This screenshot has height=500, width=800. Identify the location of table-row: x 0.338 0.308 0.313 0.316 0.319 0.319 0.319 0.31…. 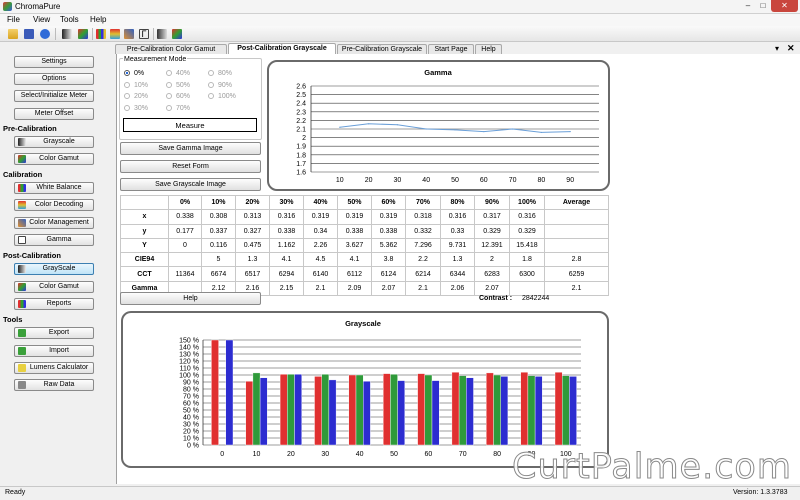
(364, 217).